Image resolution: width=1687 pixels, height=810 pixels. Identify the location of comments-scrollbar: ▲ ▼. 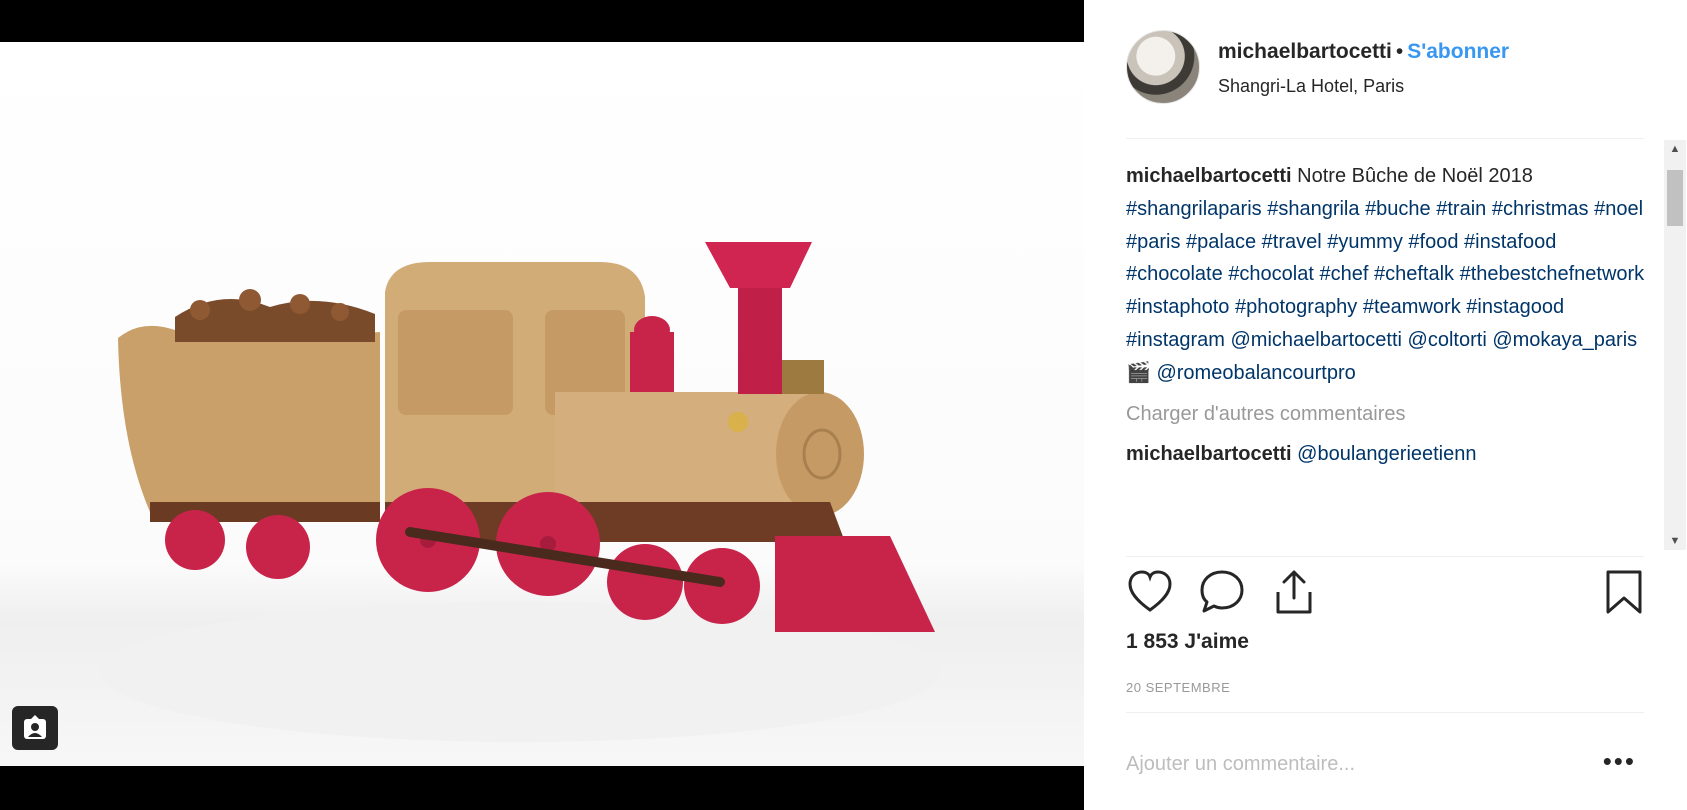
(1675, 345).